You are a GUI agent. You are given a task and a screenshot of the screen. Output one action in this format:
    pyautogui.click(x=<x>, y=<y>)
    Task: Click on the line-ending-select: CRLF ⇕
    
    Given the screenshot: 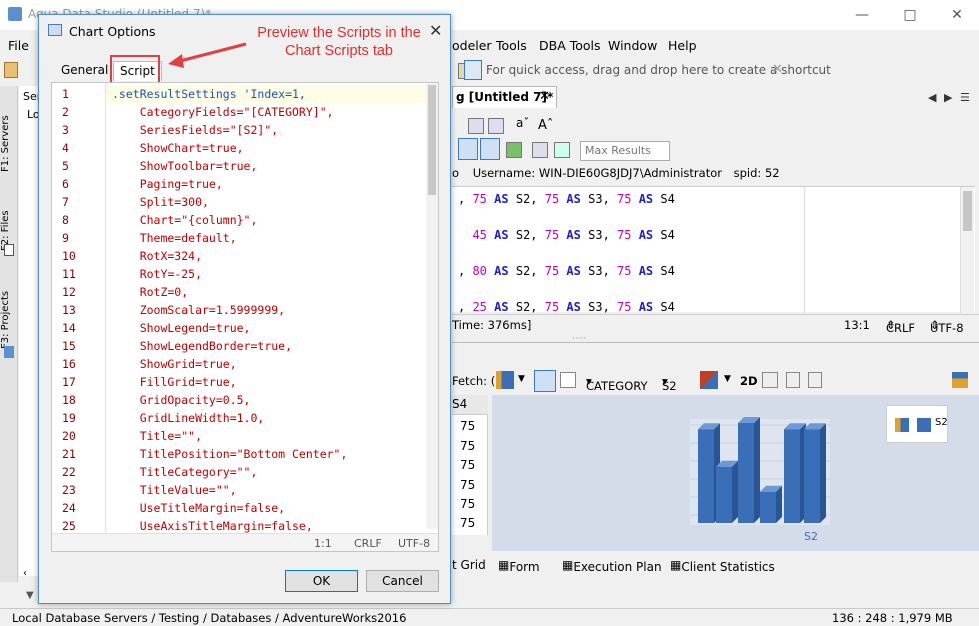 What is the action you would take?
    pyautogui.click(x=900, y=326)
    